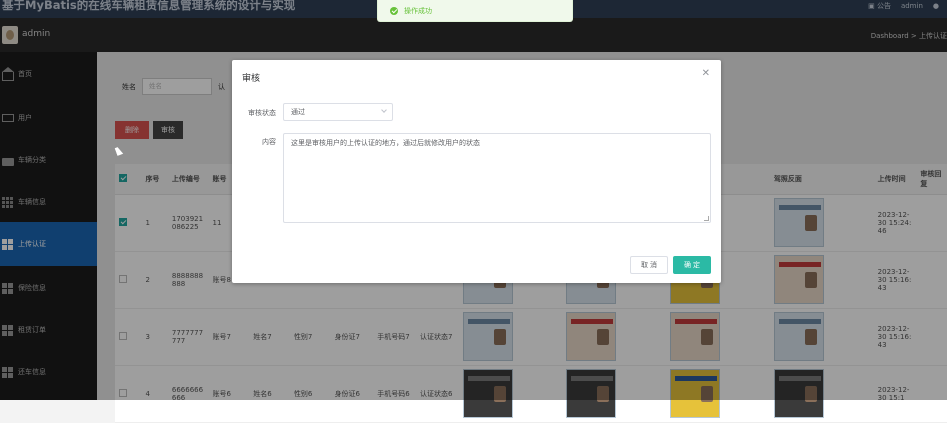  What do you see at coordinates (475, 11) in the screenshot?
I see `success-toast: 操作成功` at bounding box center [475, 11].